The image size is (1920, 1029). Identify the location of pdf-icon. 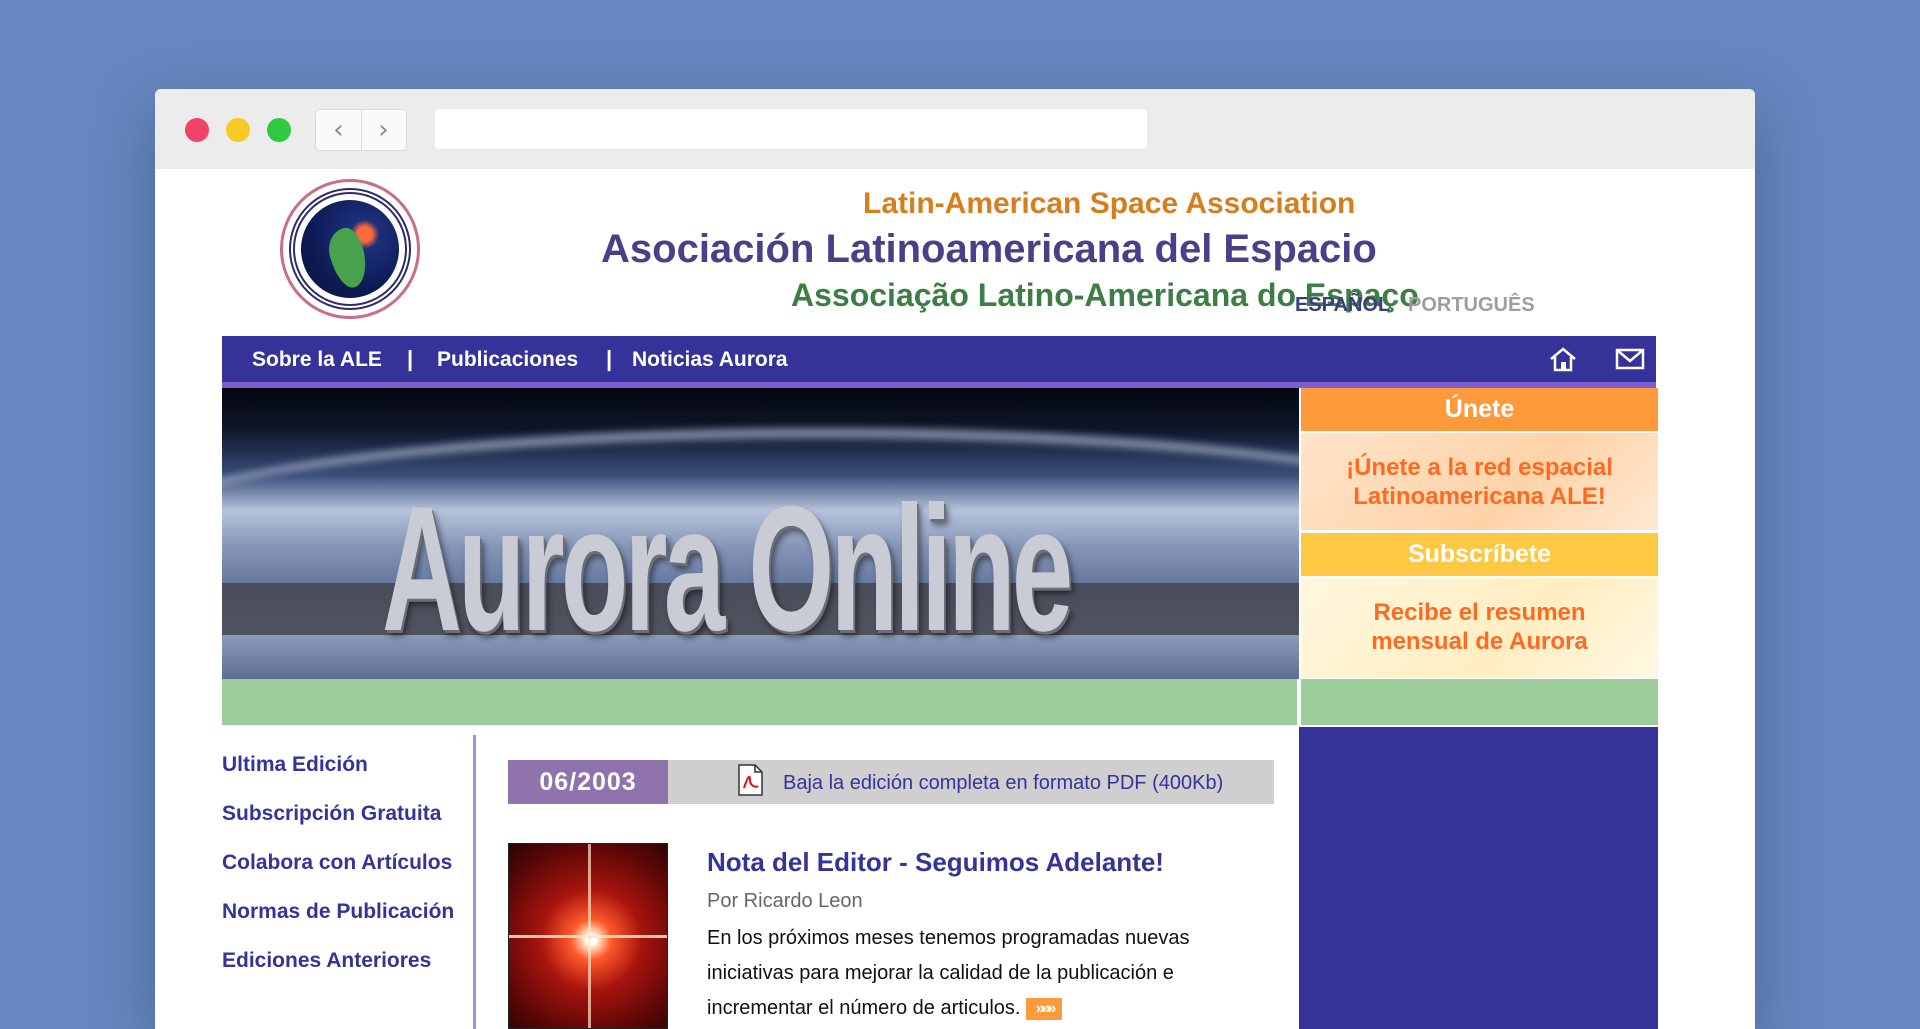
(750, 780).